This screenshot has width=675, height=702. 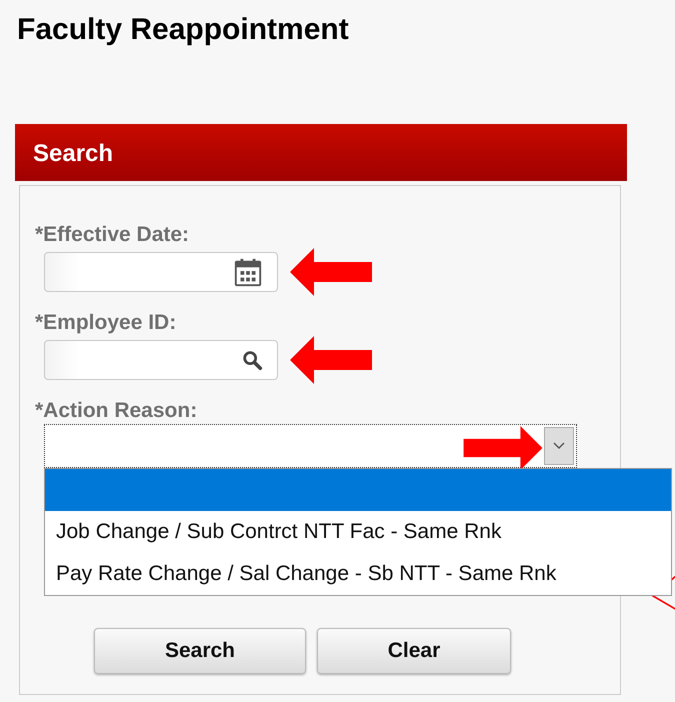 I want to click on field-label: *Employee ID:, so click(x=105, y=323).